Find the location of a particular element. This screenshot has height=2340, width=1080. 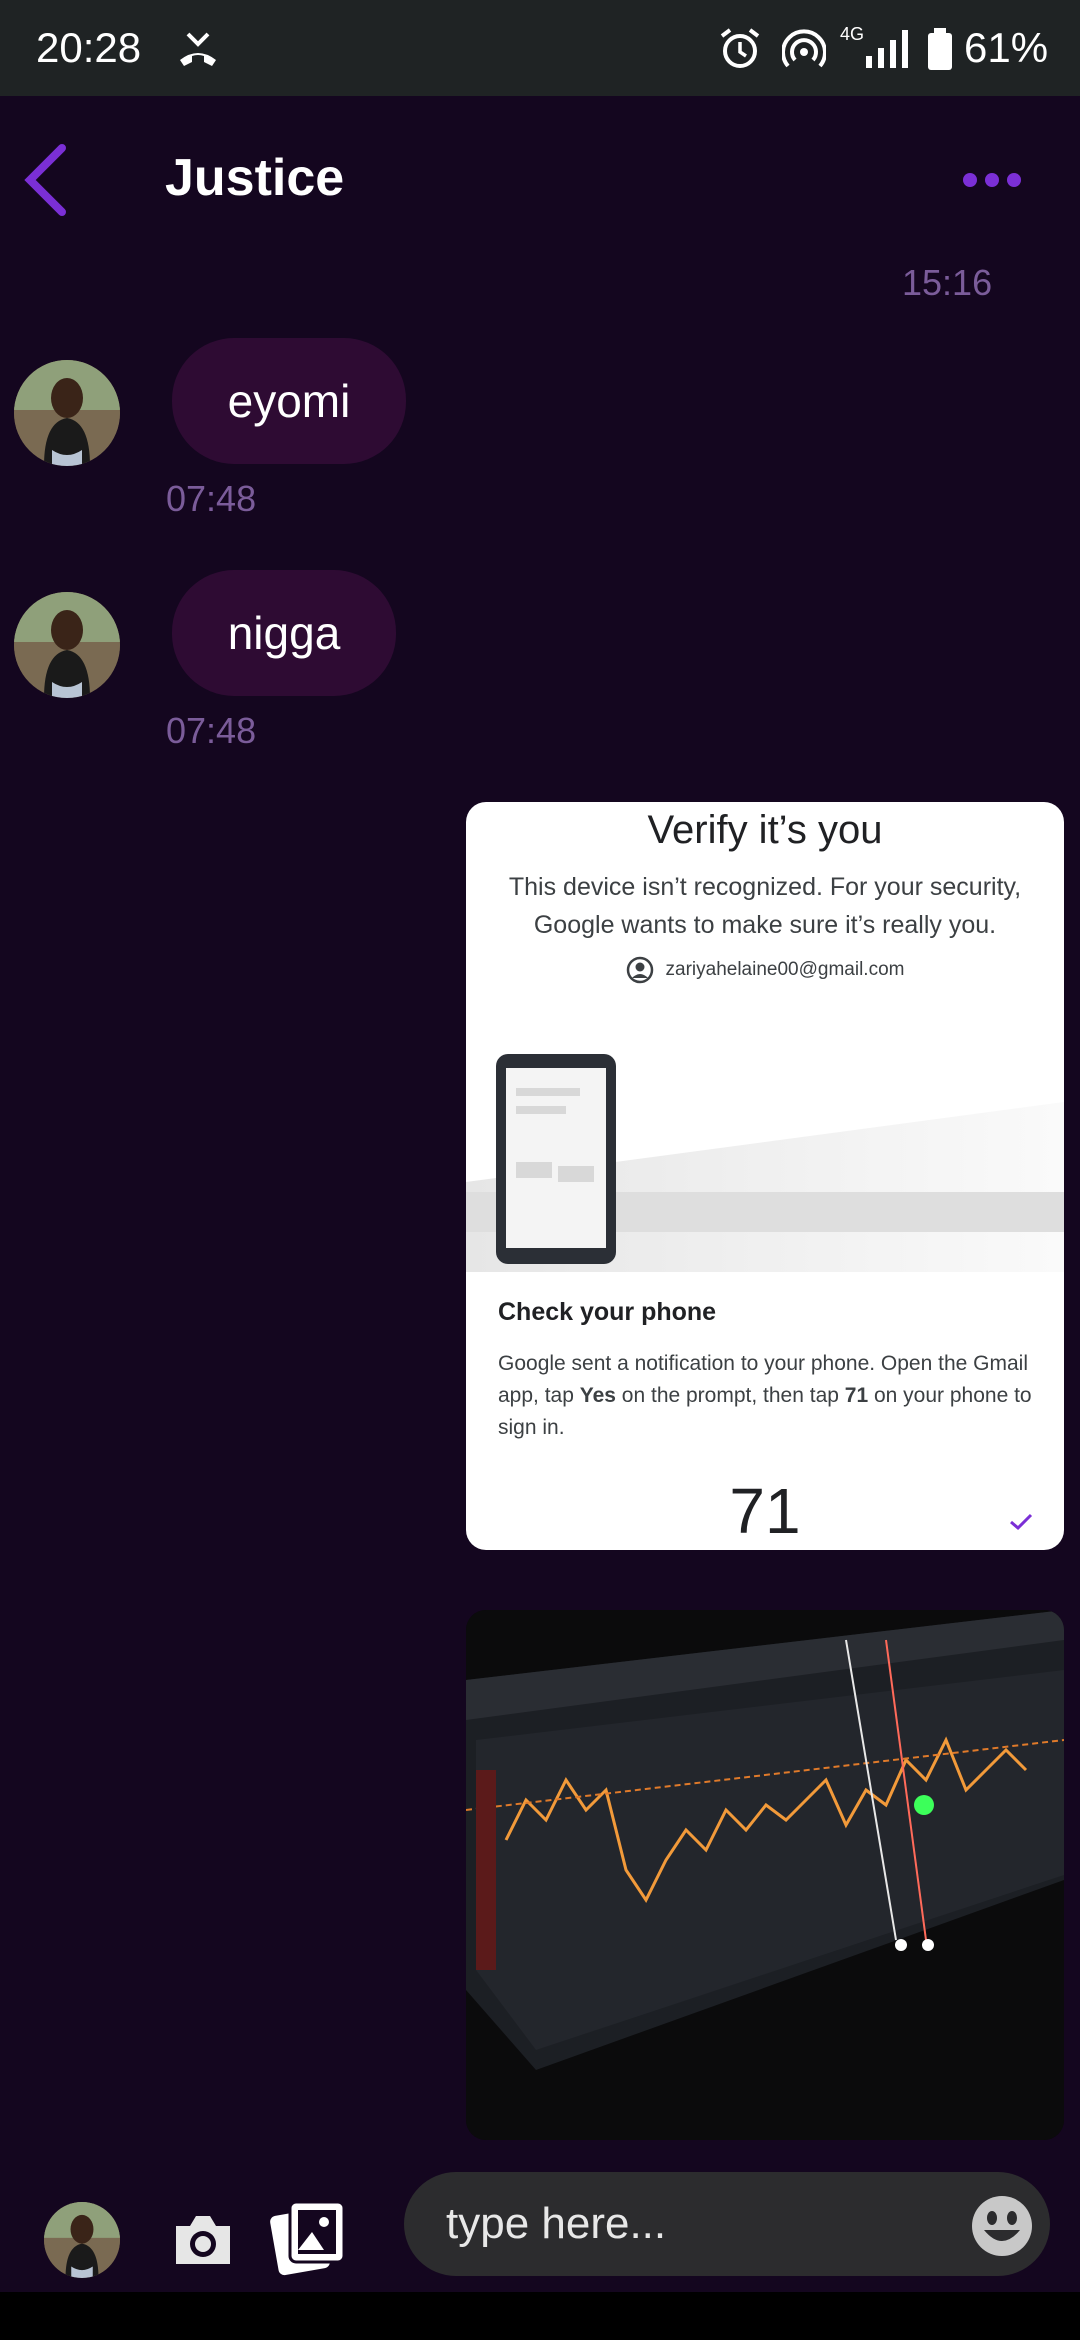

chat-header: Justice is located at coordinates (540, 181).